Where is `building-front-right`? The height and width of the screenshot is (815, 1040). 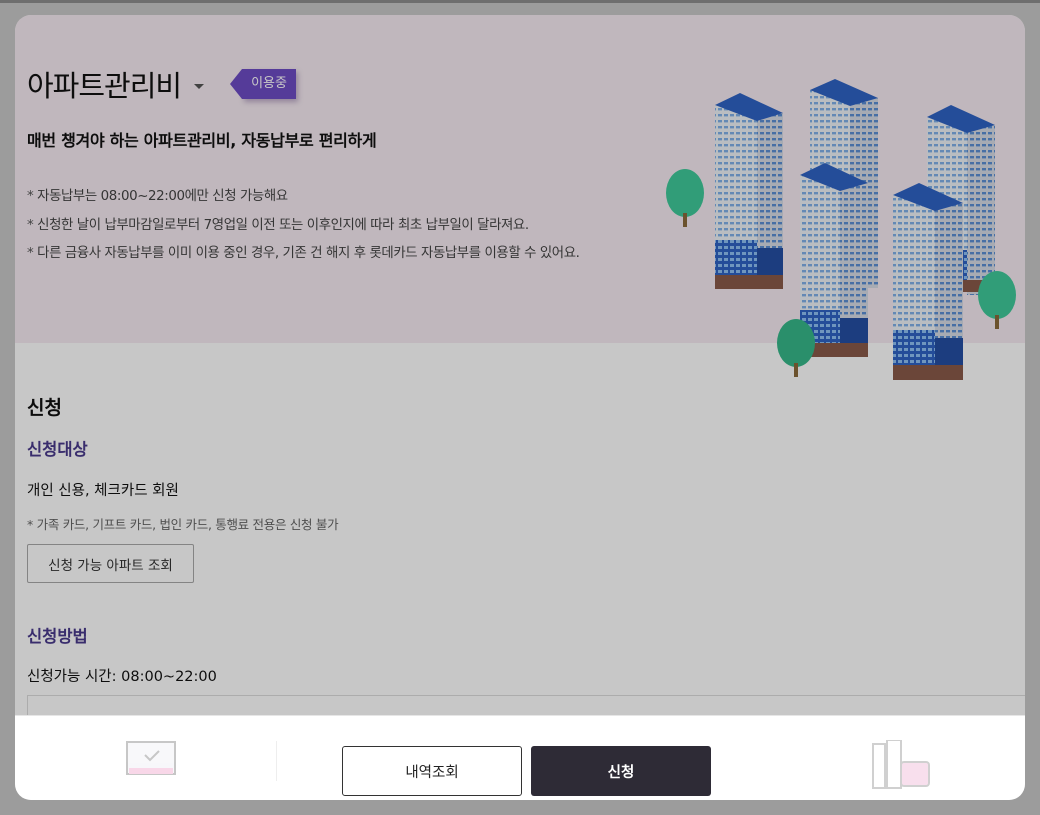 building-front-right is located at coordinates (928, 281).